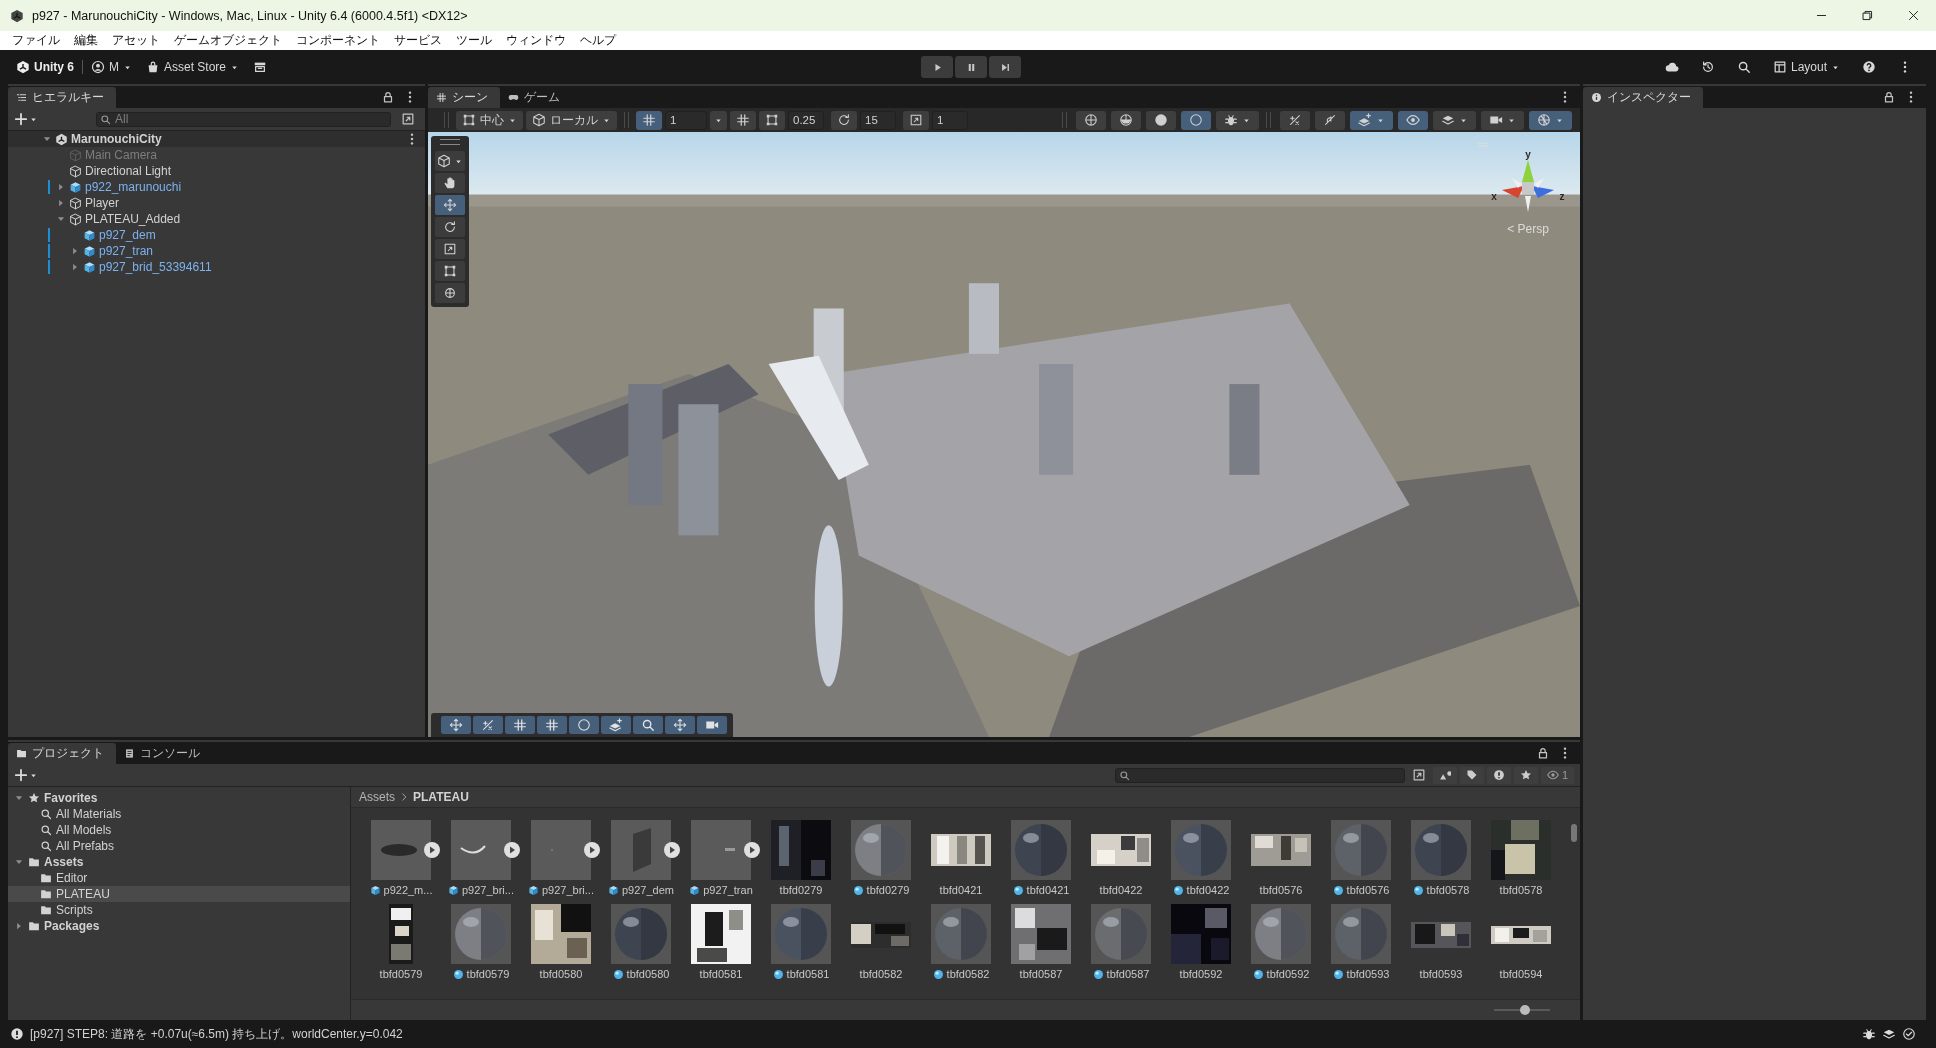  Describe the element at coordinates (1361, 858) in the screenshot. I see `asset-item: tbfd0576` at that location.